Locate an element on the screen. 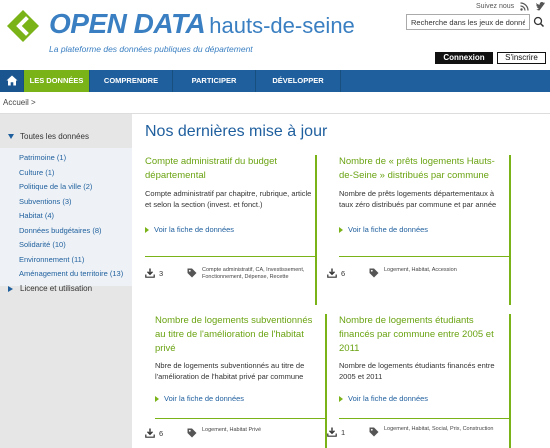 This screenshot has width=550, height=448. follow-label: Suivez nous is located at coordinates (495, 6).